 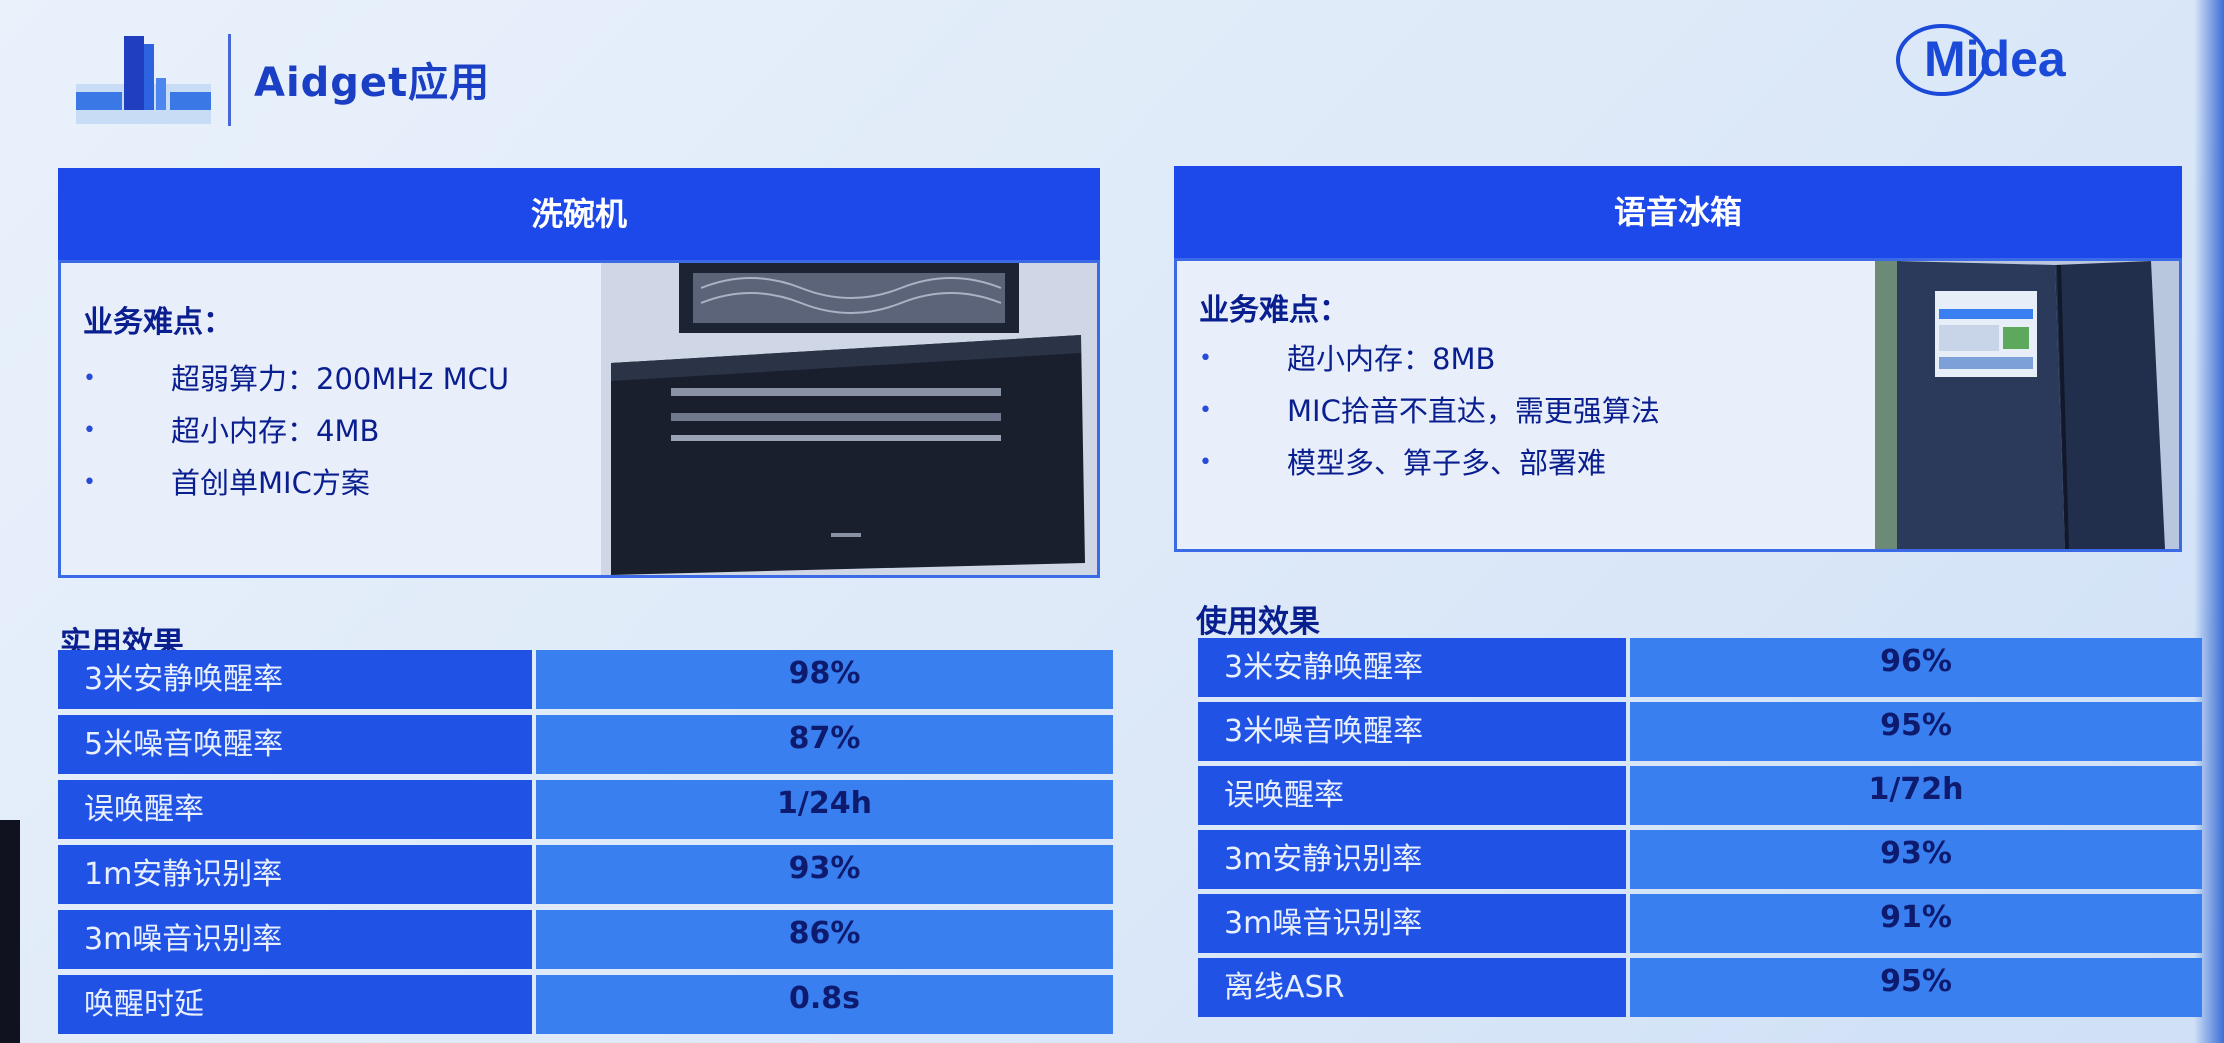 I want to click on table-row: 5米噪音唤醒率 87%, so click(x=585, y=743).